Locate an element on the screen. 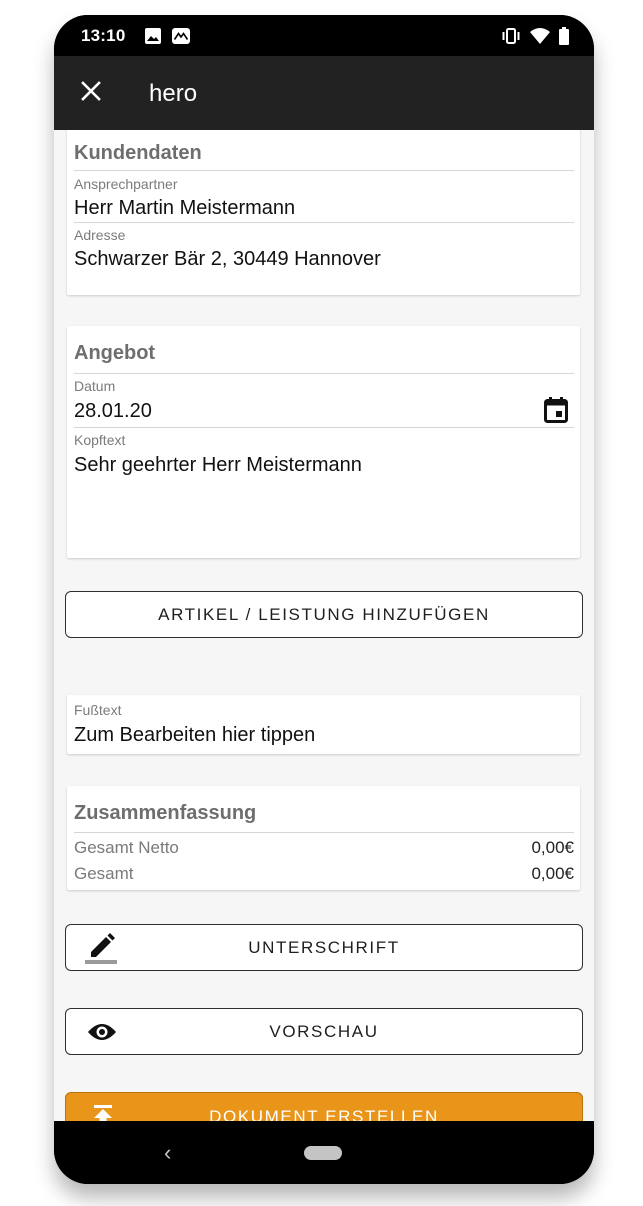 This screenshot has height=1206, width=643. footer-text-field: Zum Bearbeiten hier tippen is located at coordinates (194, 735).